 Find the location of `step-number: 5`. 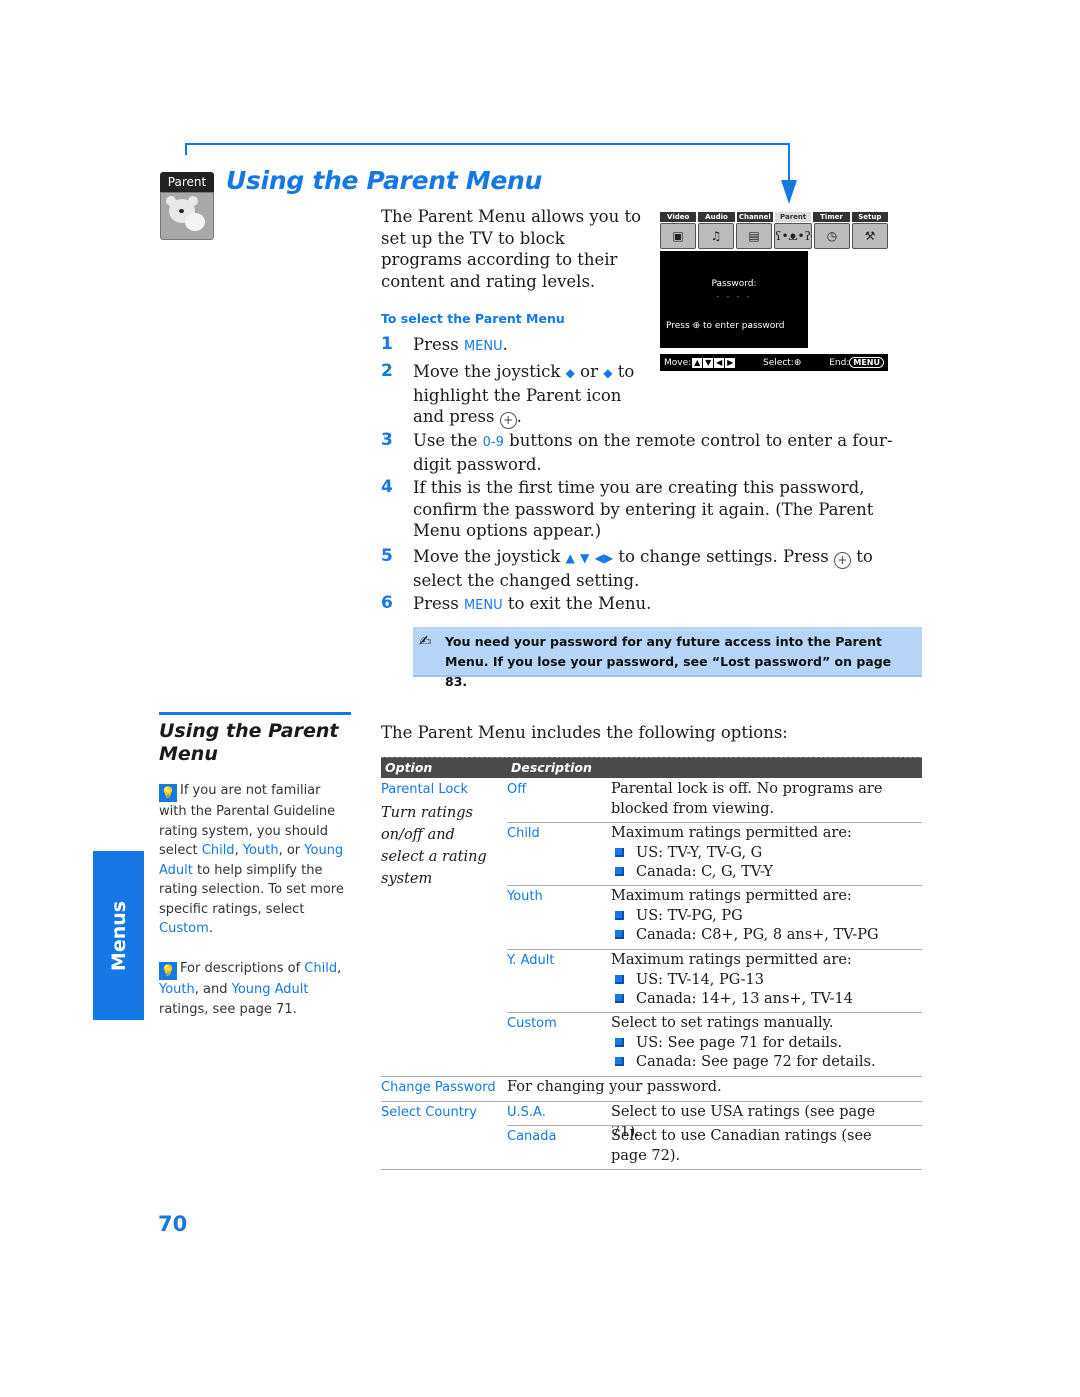

step-number: 5 is located at coordinates (387, 556).